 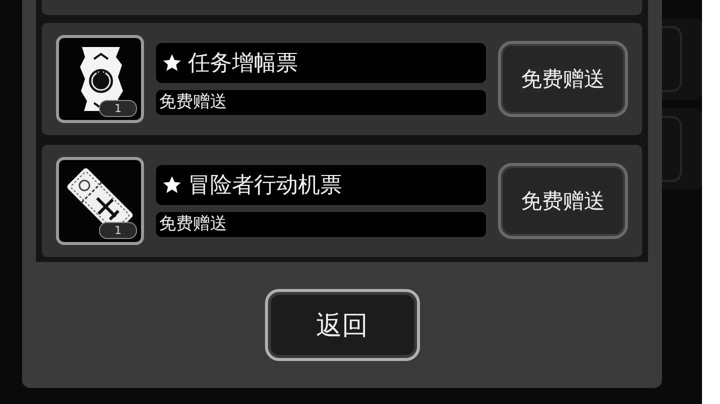 What do you see at coordinates (265, 186) in the screenshot?
I see `item-name: 冒险者行动机票` at bounding box center [265, 186].